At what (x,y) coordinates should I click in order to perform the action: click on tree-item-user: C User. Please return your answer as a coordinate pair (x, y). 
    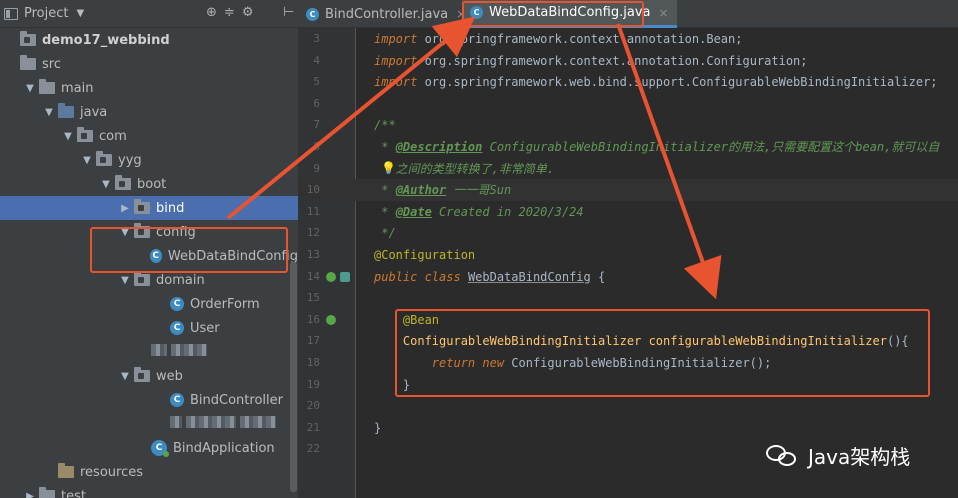
    Looking at the image, I should click on (149, 328).